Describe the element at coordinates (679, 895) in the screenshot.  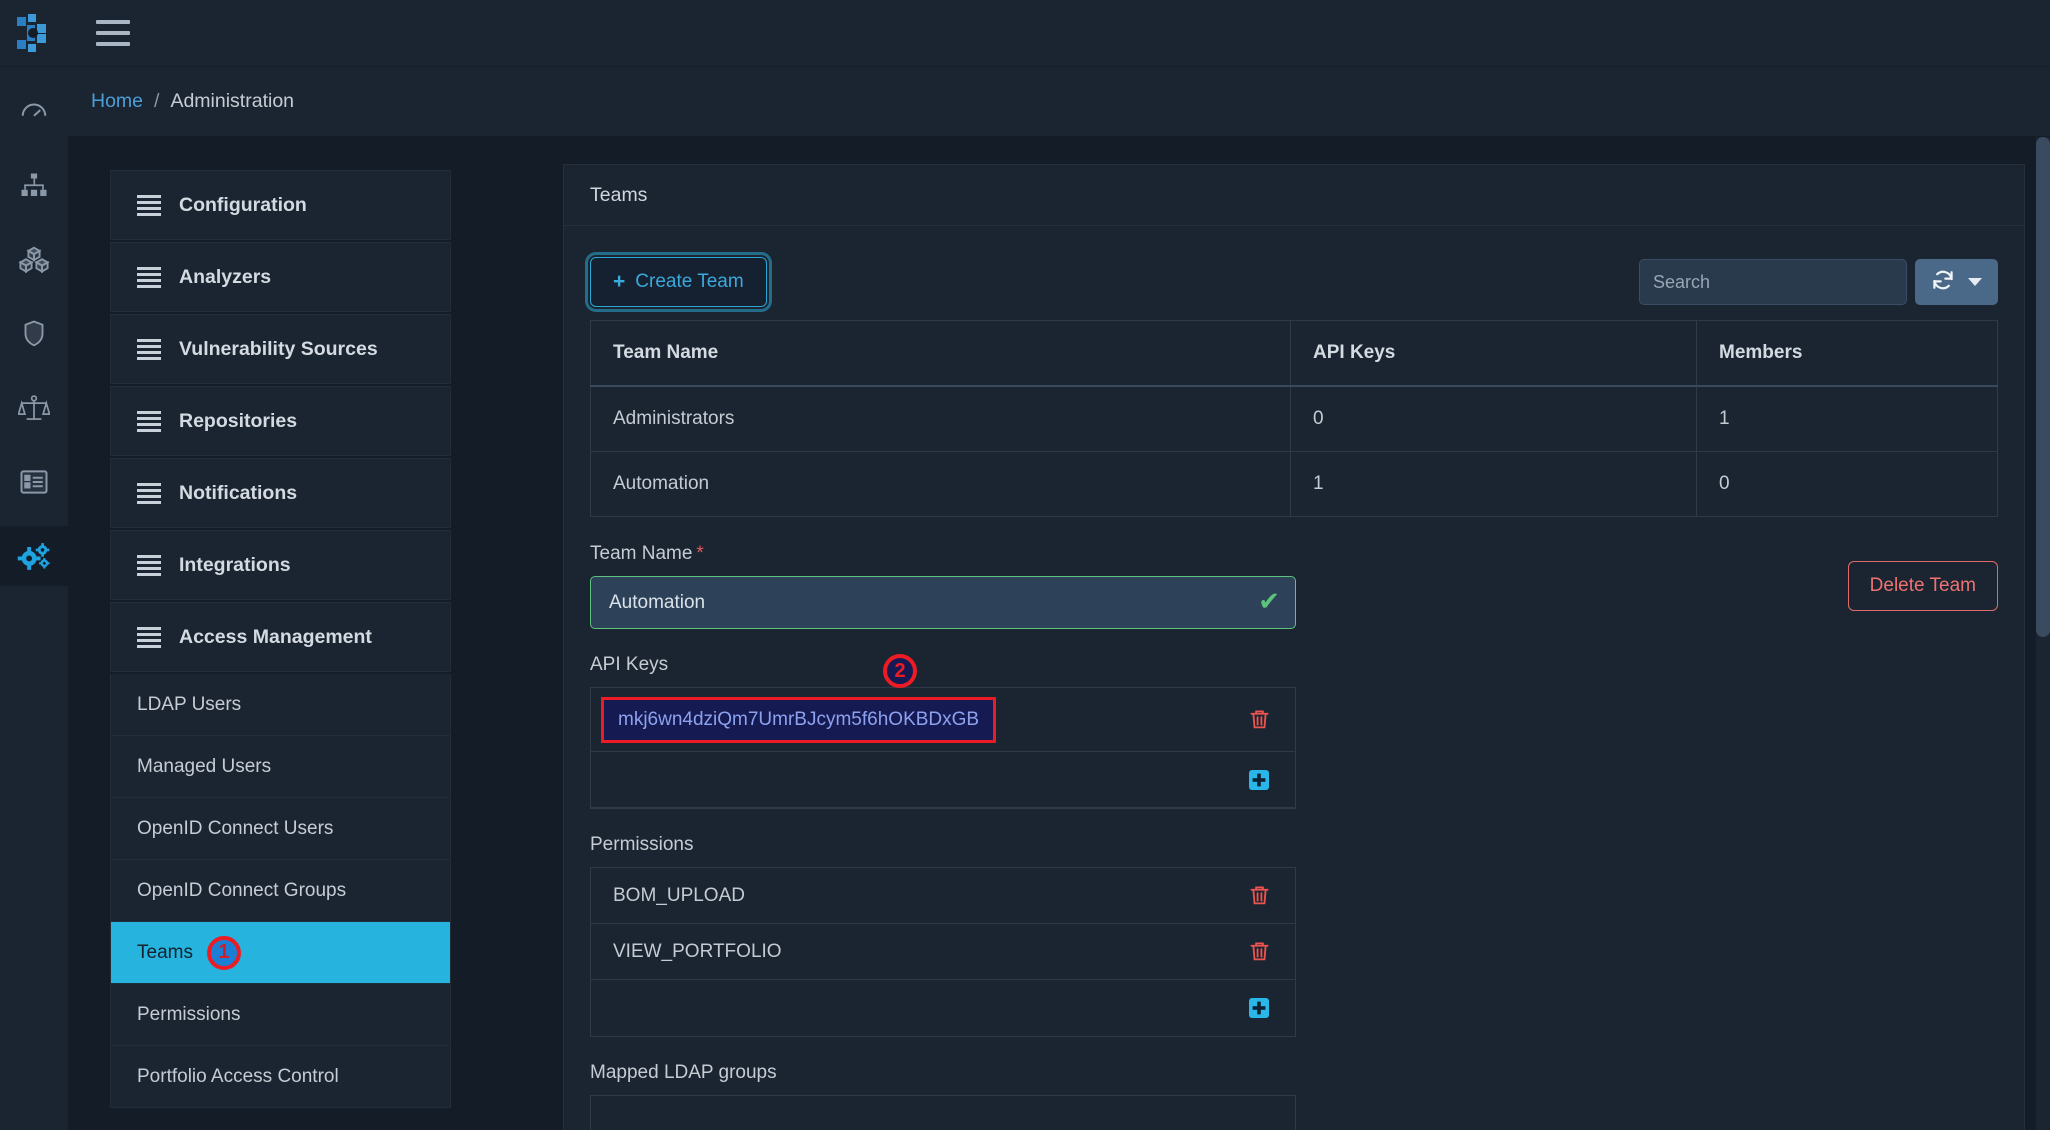
I see `permission-value: BOM_UPLOAD` at that location.